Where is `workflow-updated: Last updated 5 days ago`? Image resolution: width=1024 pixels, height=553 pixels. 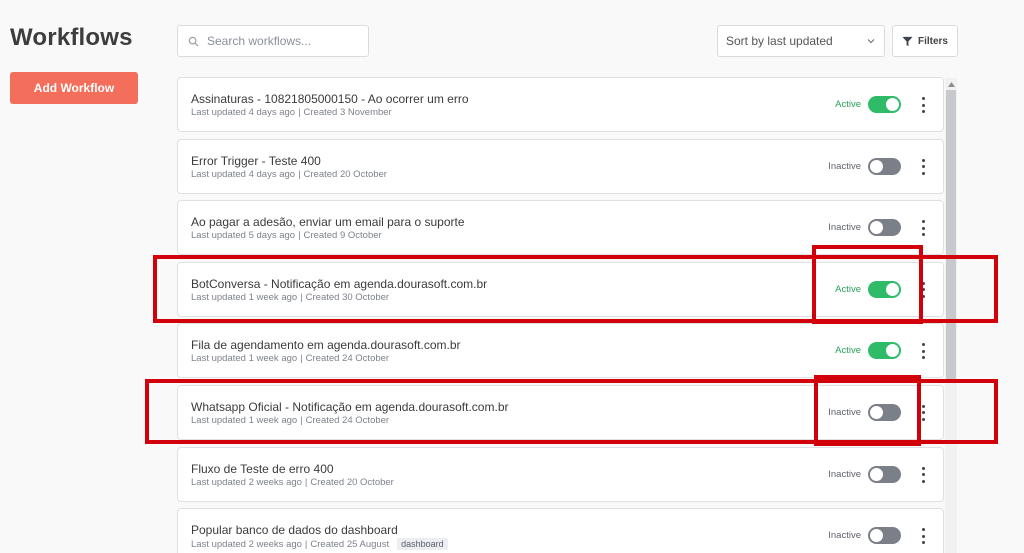 workflow-updated: Last updated 5 days ago is located at coordinates (243, 236).